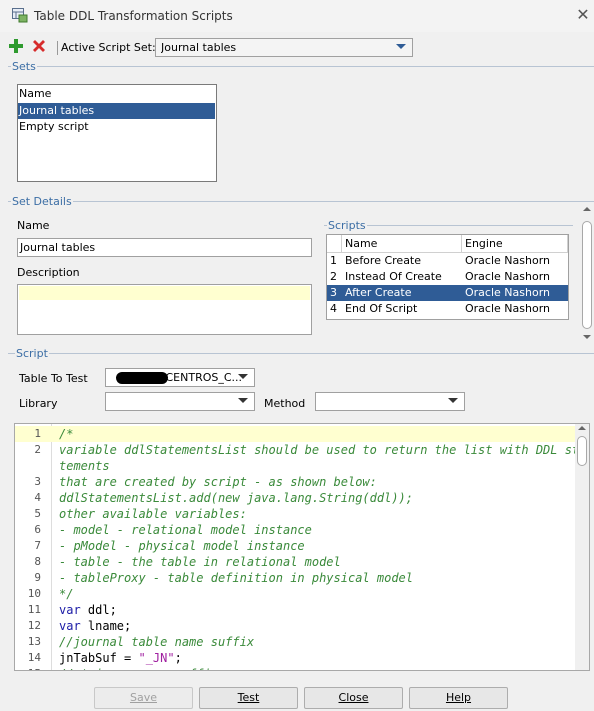  I want to click on toolbar-separator, so click(57, 48).